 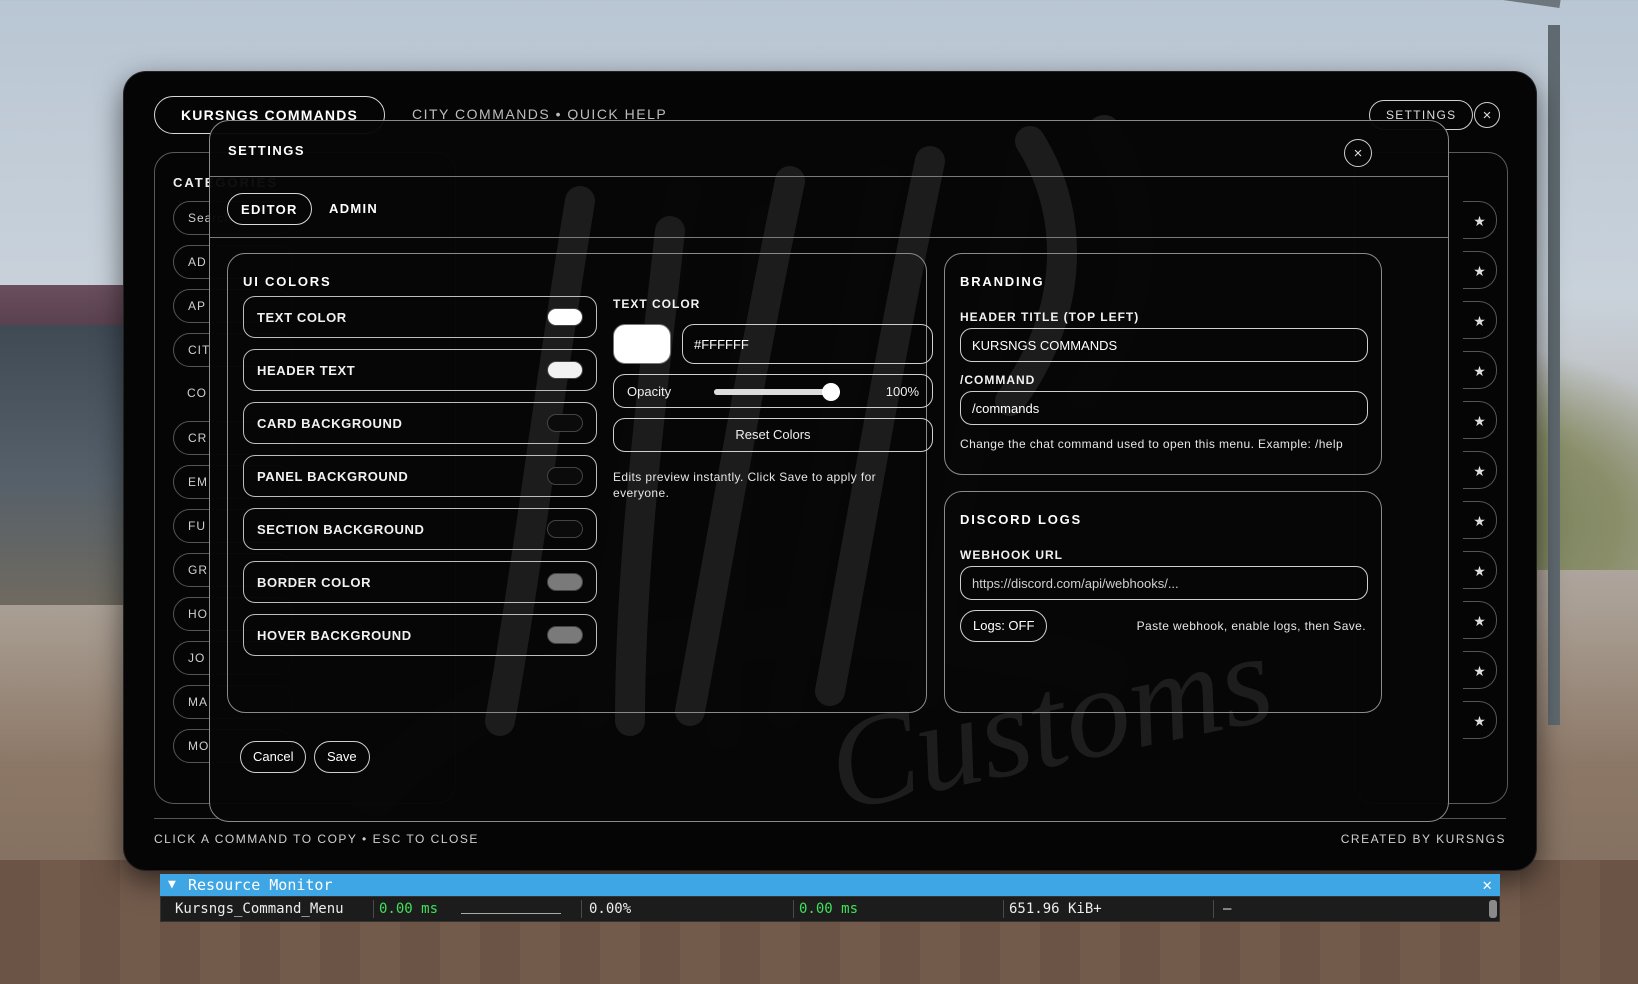 I want to click on scene-streetlight-arm, so click(x=1461, y=4).